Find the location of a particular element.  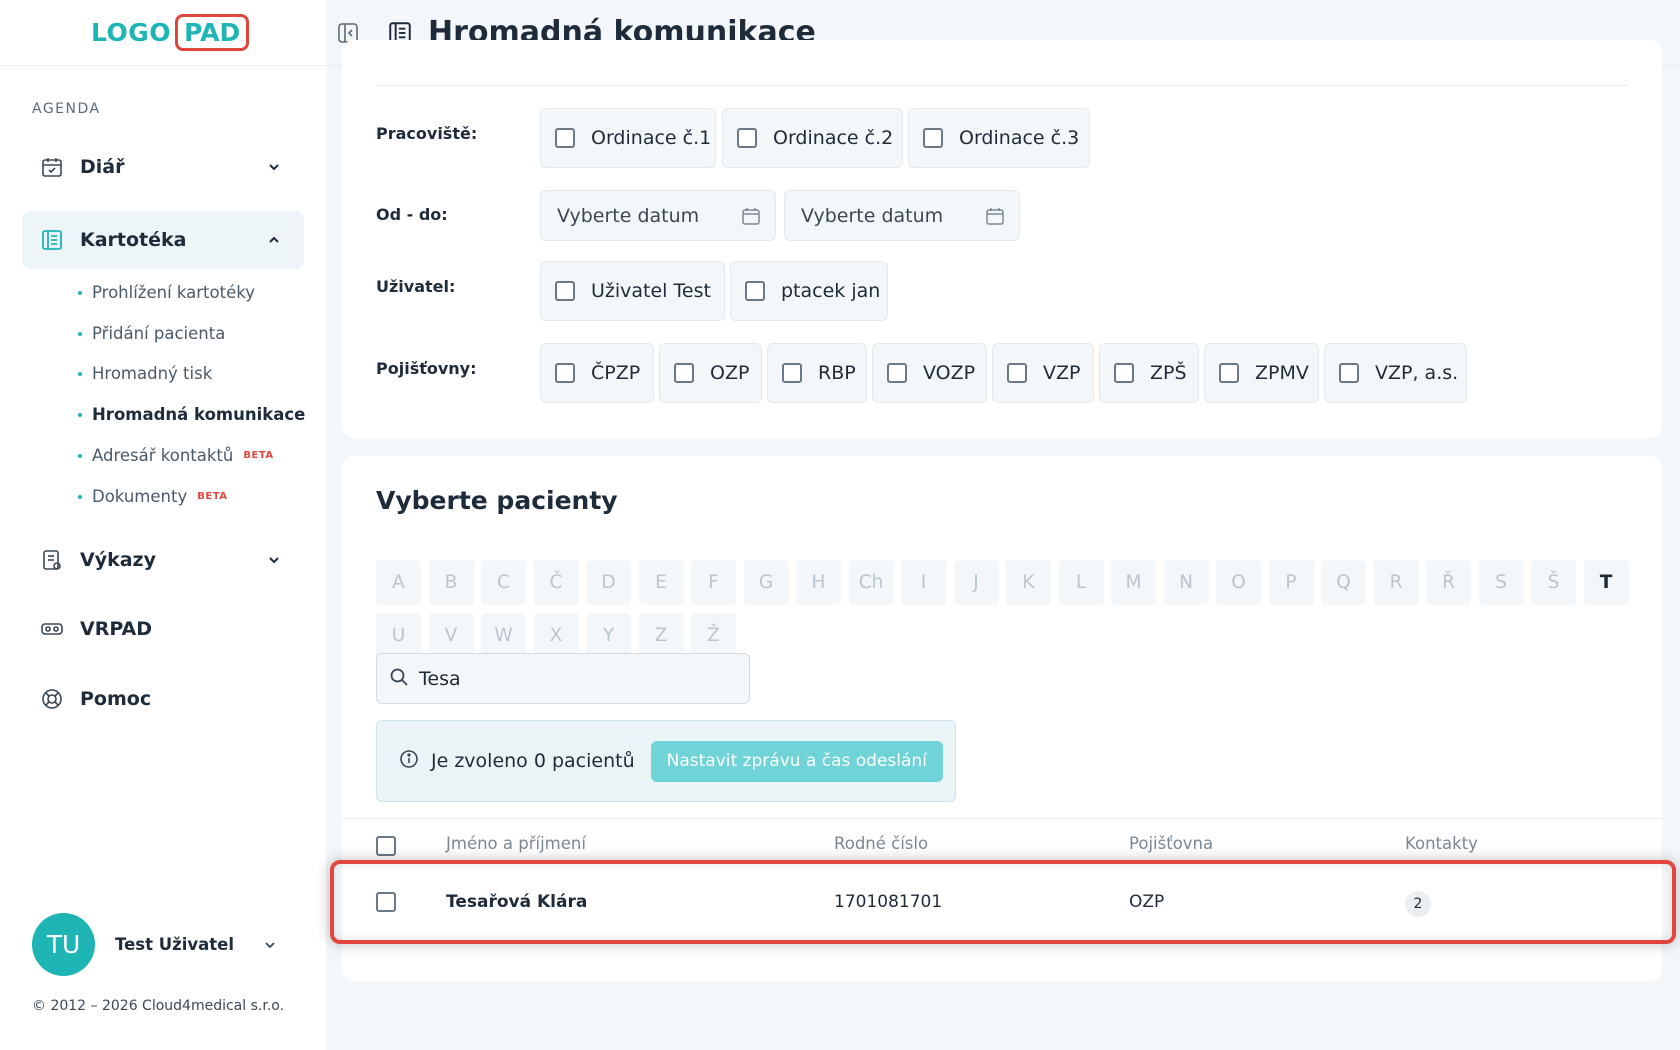

logo-pad: PAD is located at coordinates (212, 32).